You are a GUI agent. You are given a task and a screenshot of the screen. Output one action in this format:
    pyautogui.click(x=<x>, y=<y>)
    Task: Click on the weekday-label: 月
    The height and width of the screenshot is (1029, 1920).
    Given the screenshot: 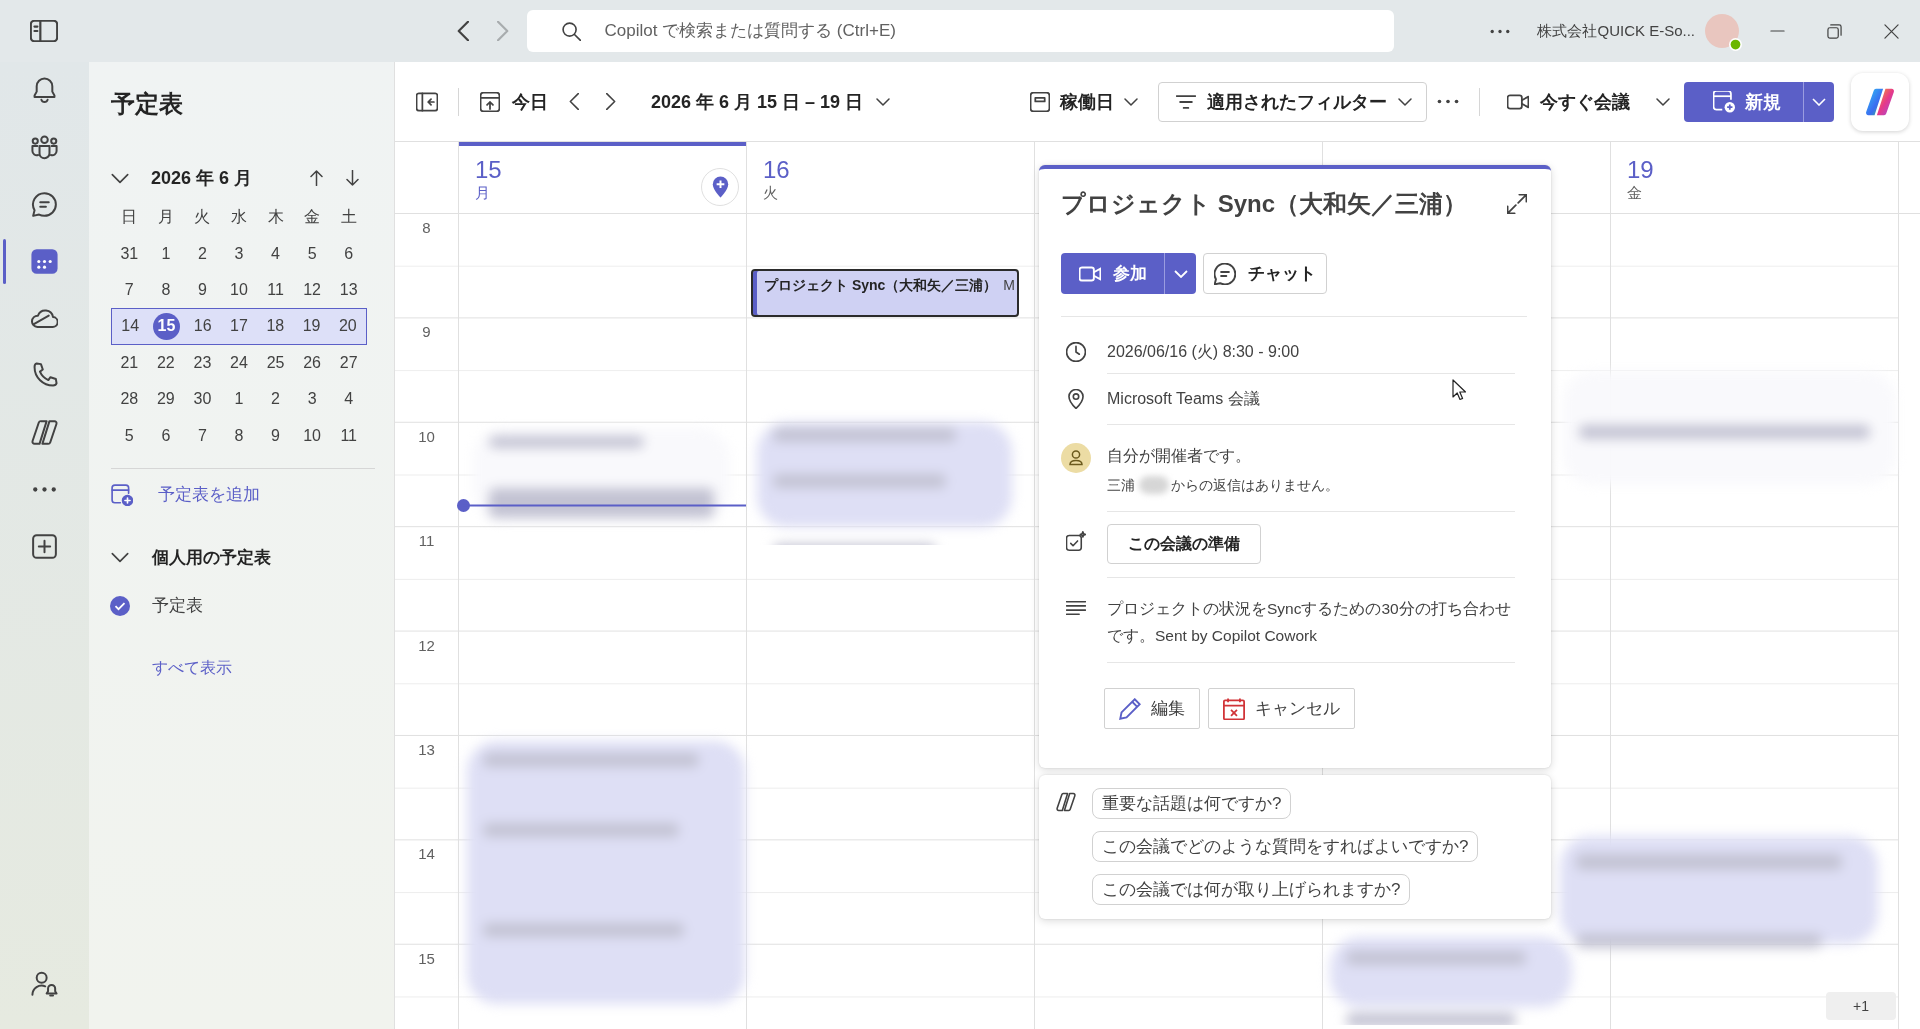 What is the action you would take?
    pyautogui.click(x=165, y=216)
    